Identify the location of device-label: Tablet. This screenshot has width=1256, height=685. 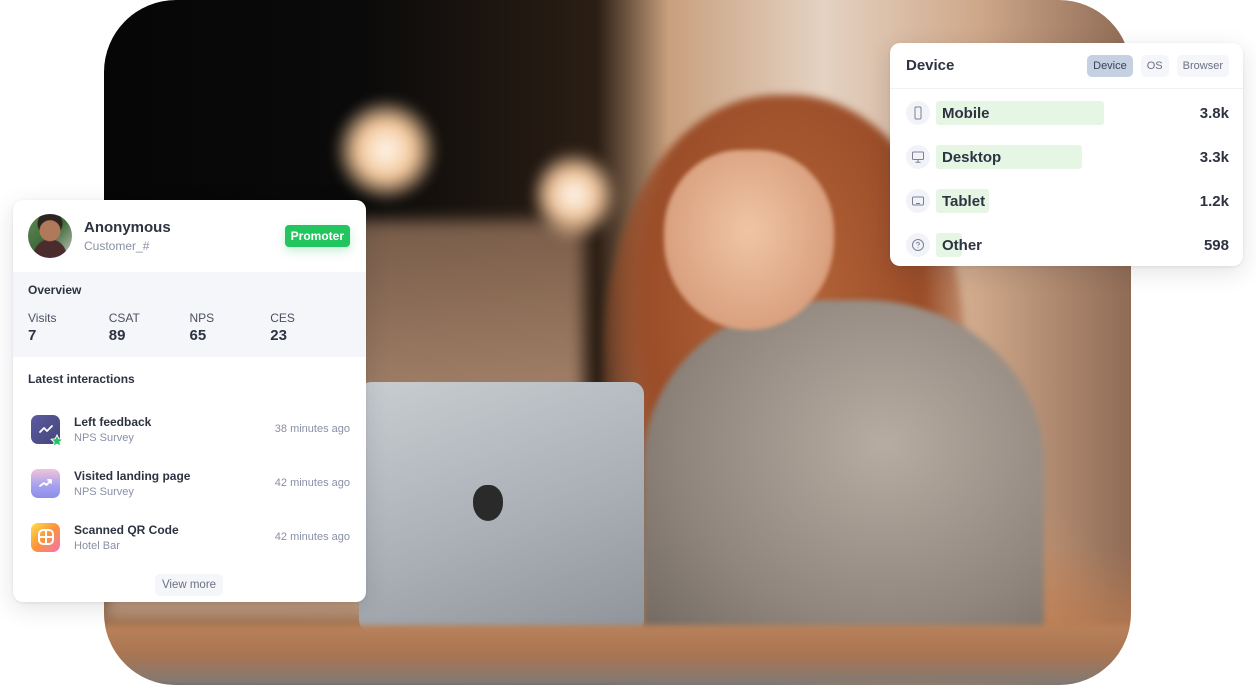
(964, 201).